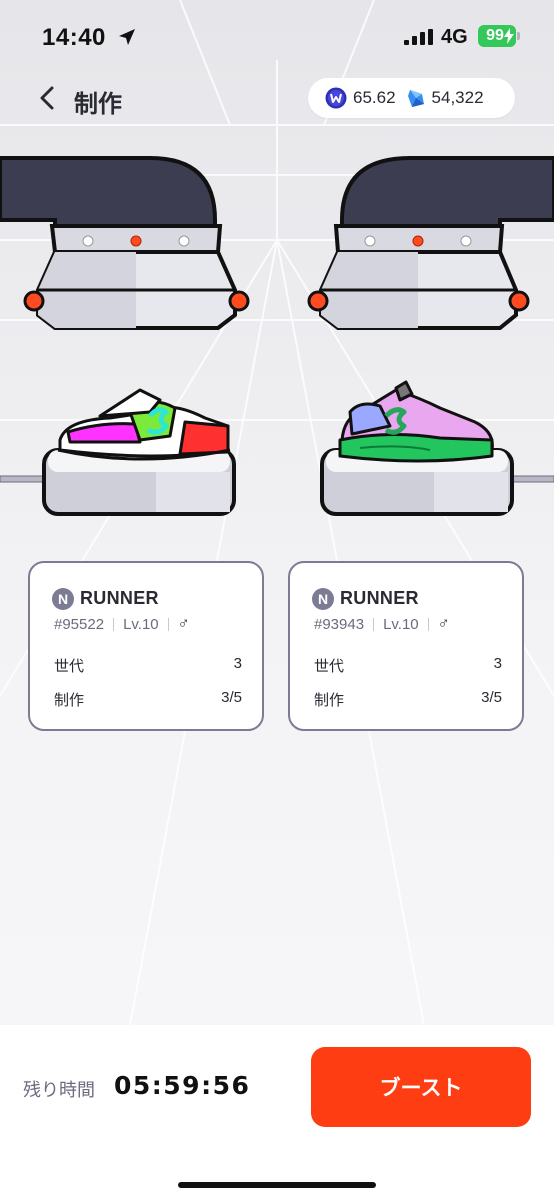  What do you see at coordinates (430, 336) in the screenshot?
I see `mint-machine-right` at bounding box center [430, 336].